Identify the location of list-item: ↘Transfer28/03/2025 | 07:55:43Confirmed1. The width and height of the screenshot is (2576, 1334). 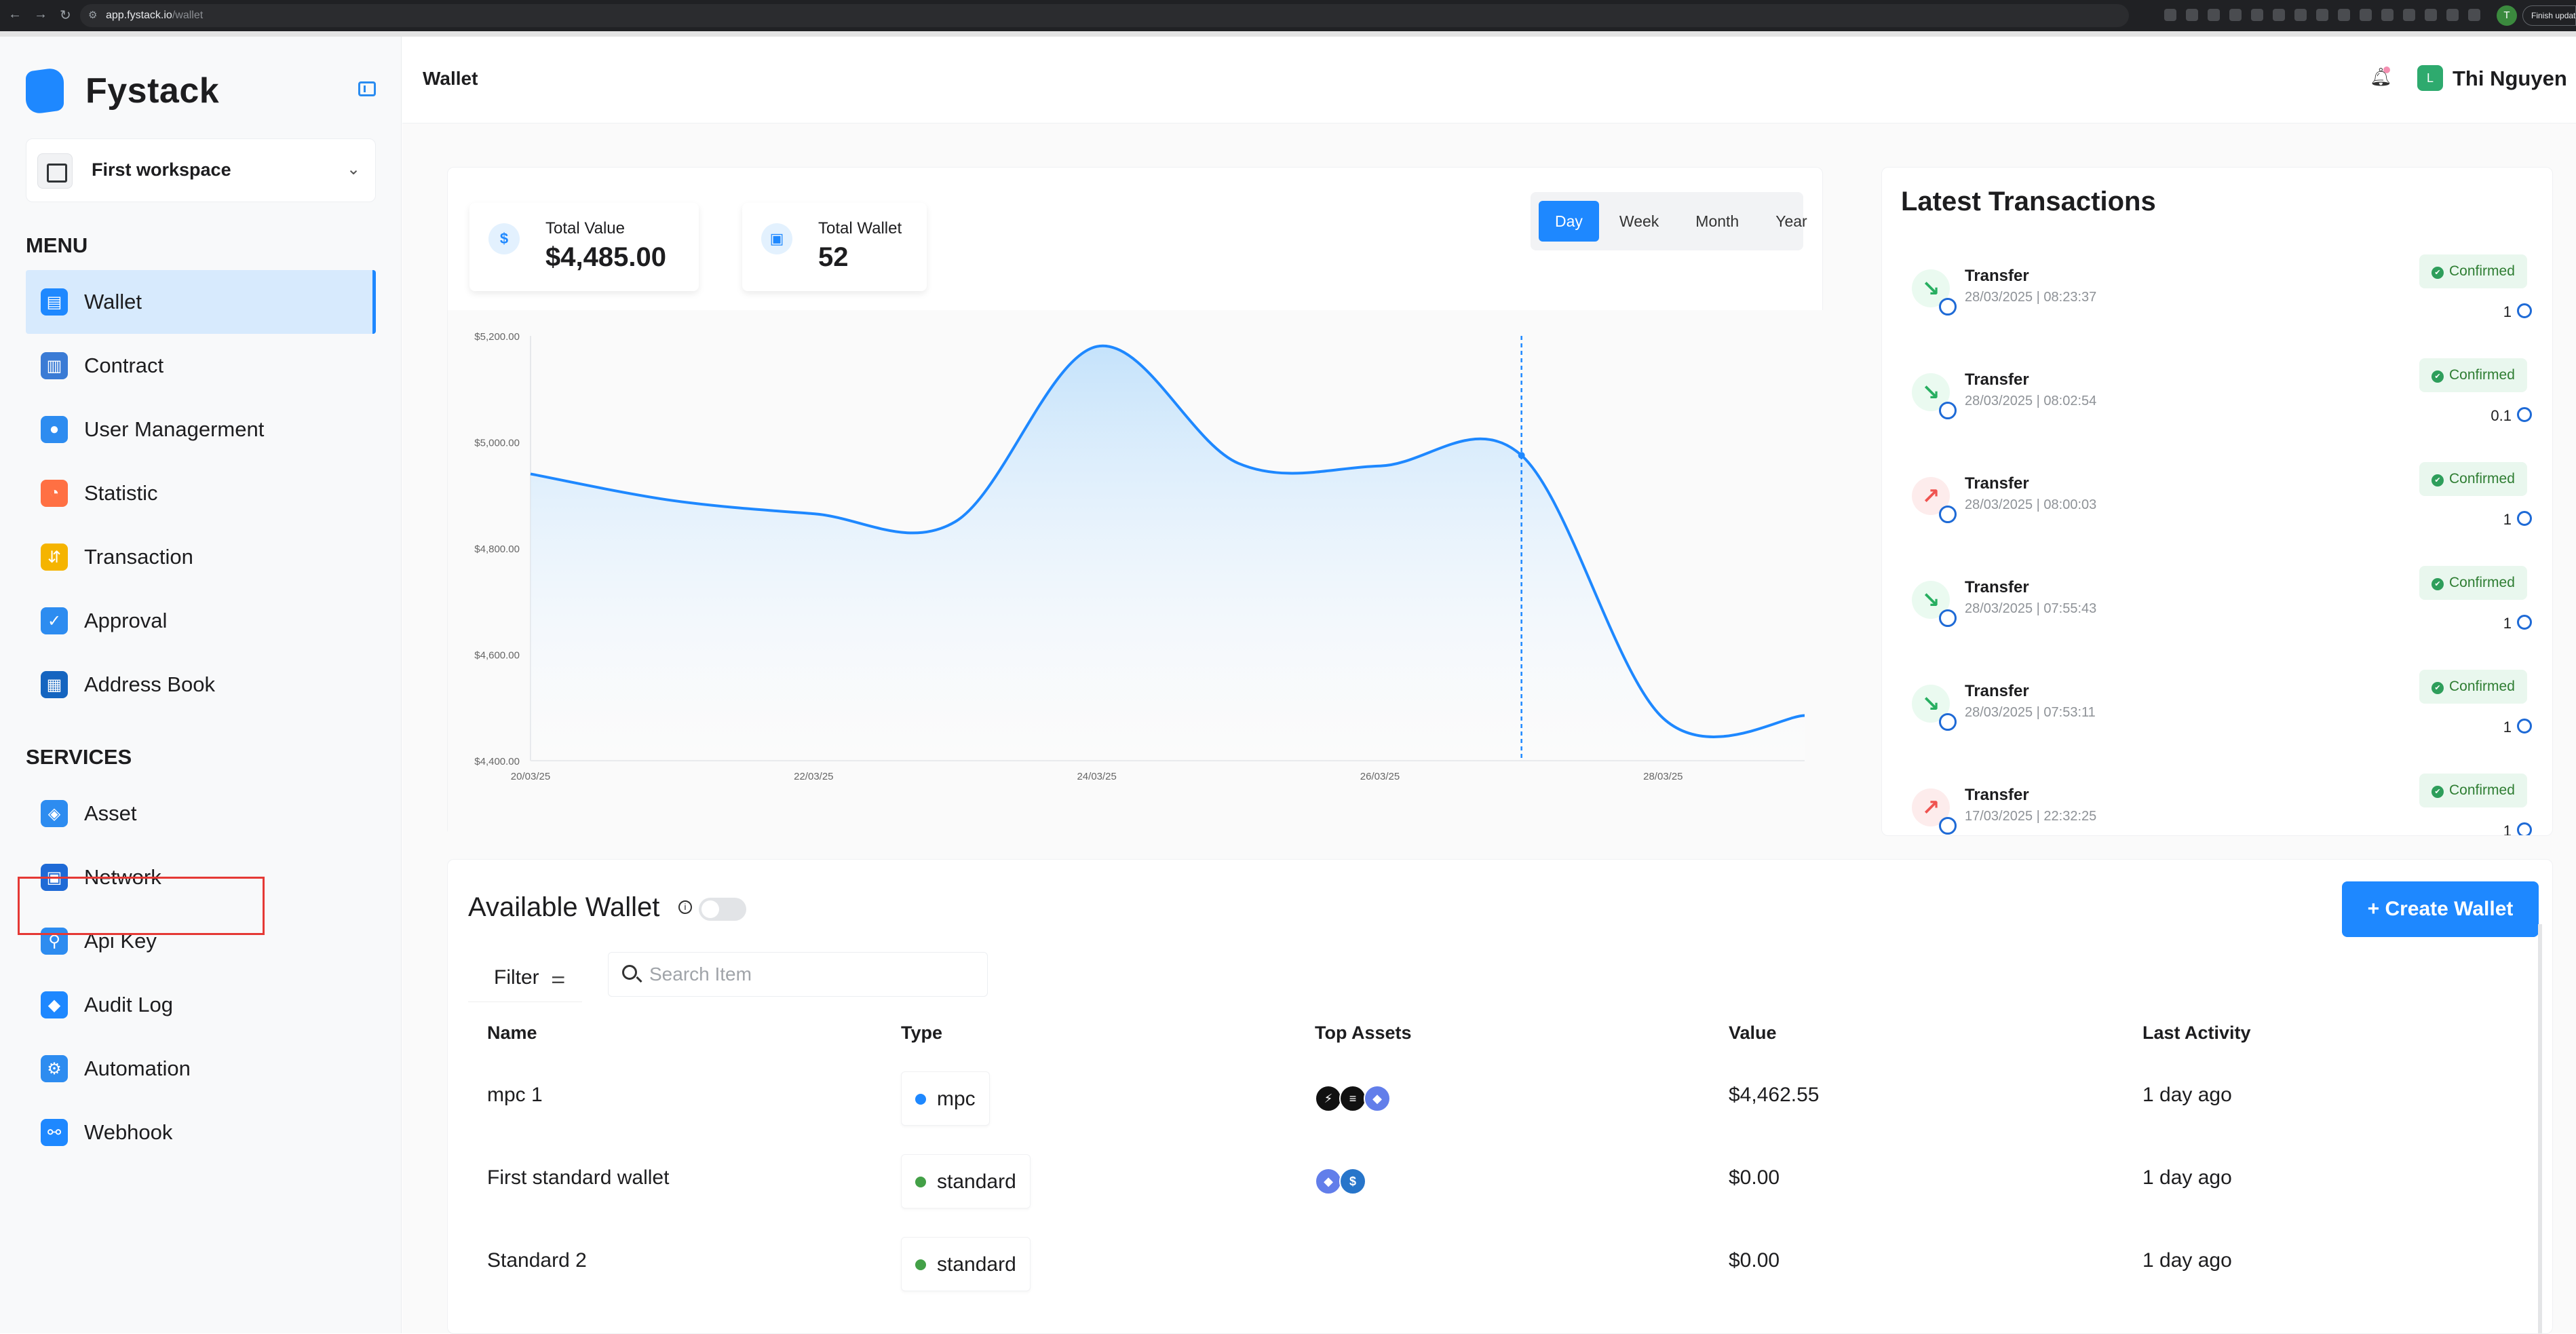
(2217, 611).